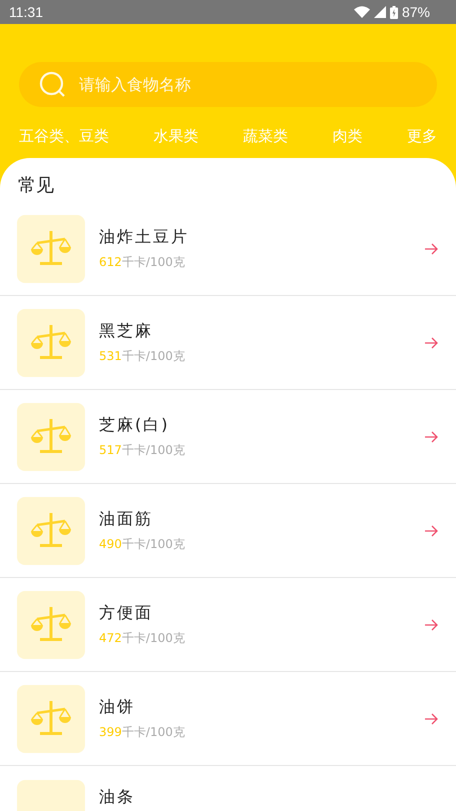 Image resolution: width=456 pixels, height=811 pixels. Describe the element at coordinates (53, 84) in the screenshot. I see `search-icon` at that location.